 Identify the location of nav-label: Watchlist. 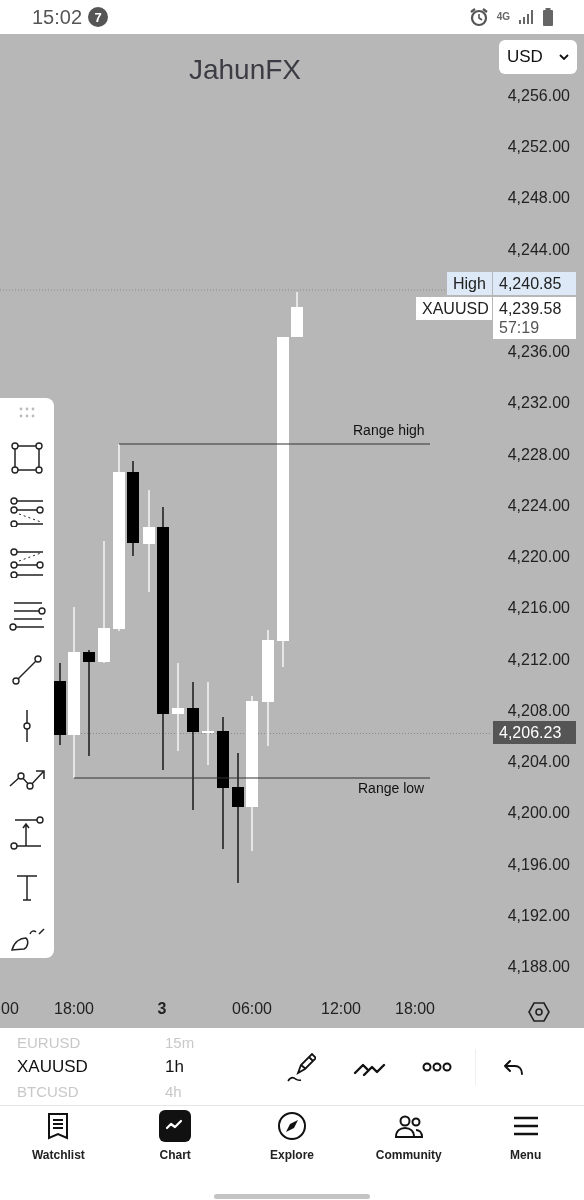
(58, 1155).